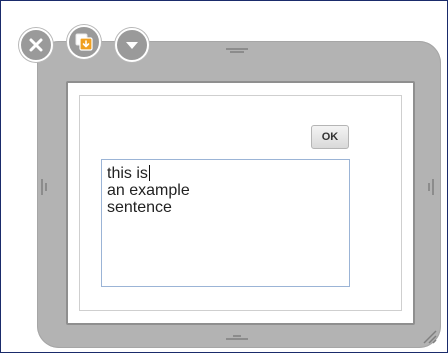  Describe the element at coordinates (330, 137) in the screenshot. I see `ok-button: OK` at that location.